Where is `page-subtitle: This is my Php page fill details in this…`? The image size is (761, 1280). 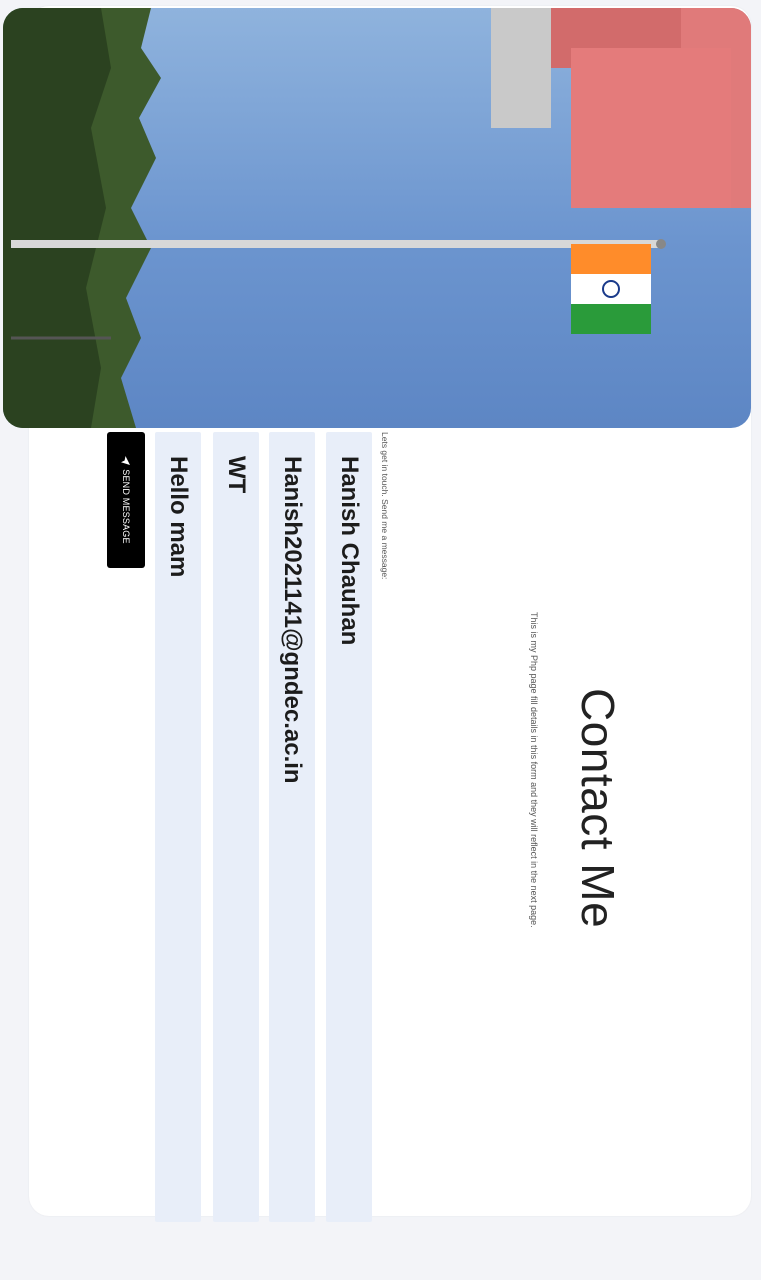
page-subtitle: This is my Php page fill details in this… is located at coordinates (534, 770).